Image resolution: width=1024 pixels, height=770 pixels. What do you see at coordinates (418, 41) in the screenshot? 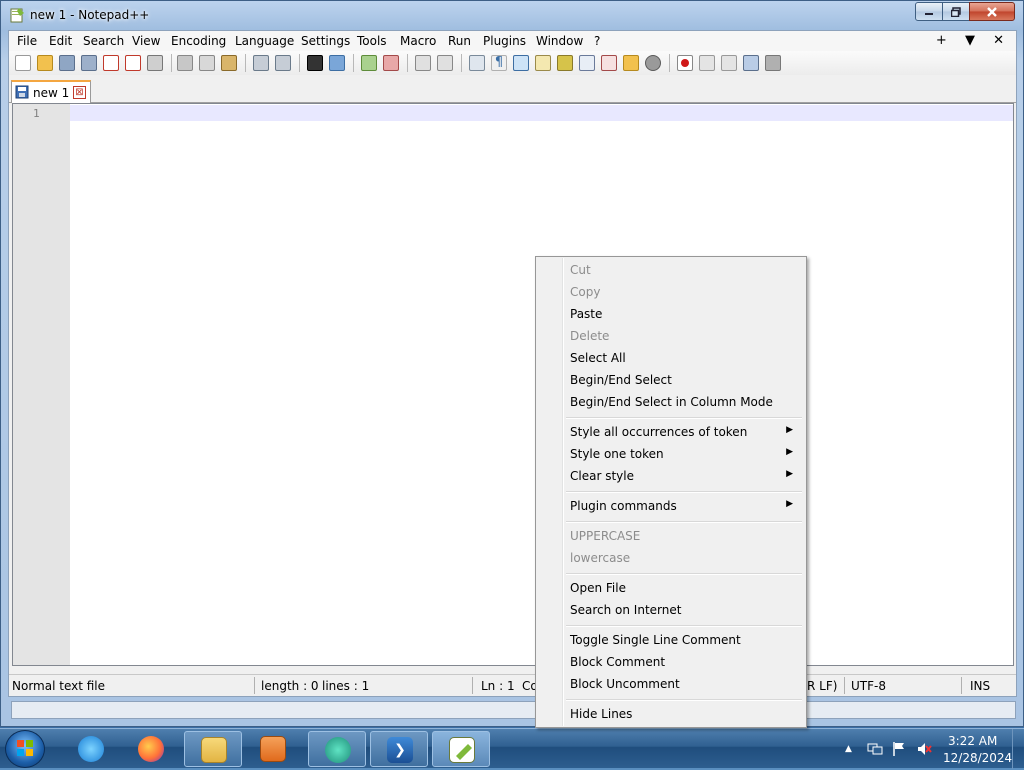
I see `menu-macro: Macro` at bounding box center [418, 41].